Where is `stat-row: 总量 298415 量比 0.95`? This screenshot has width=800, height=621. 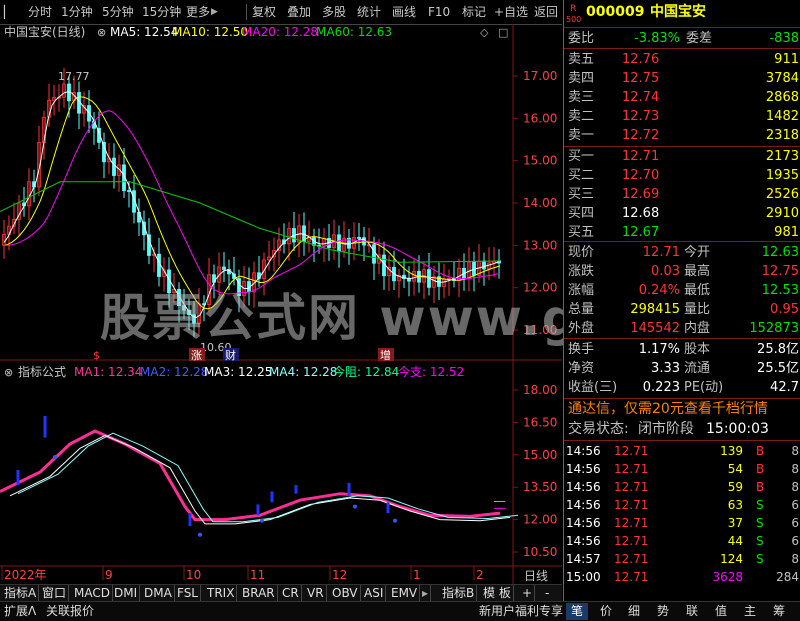 stat-row: 总量 298415 量比 0.95 is located at coordinates (682, 309).